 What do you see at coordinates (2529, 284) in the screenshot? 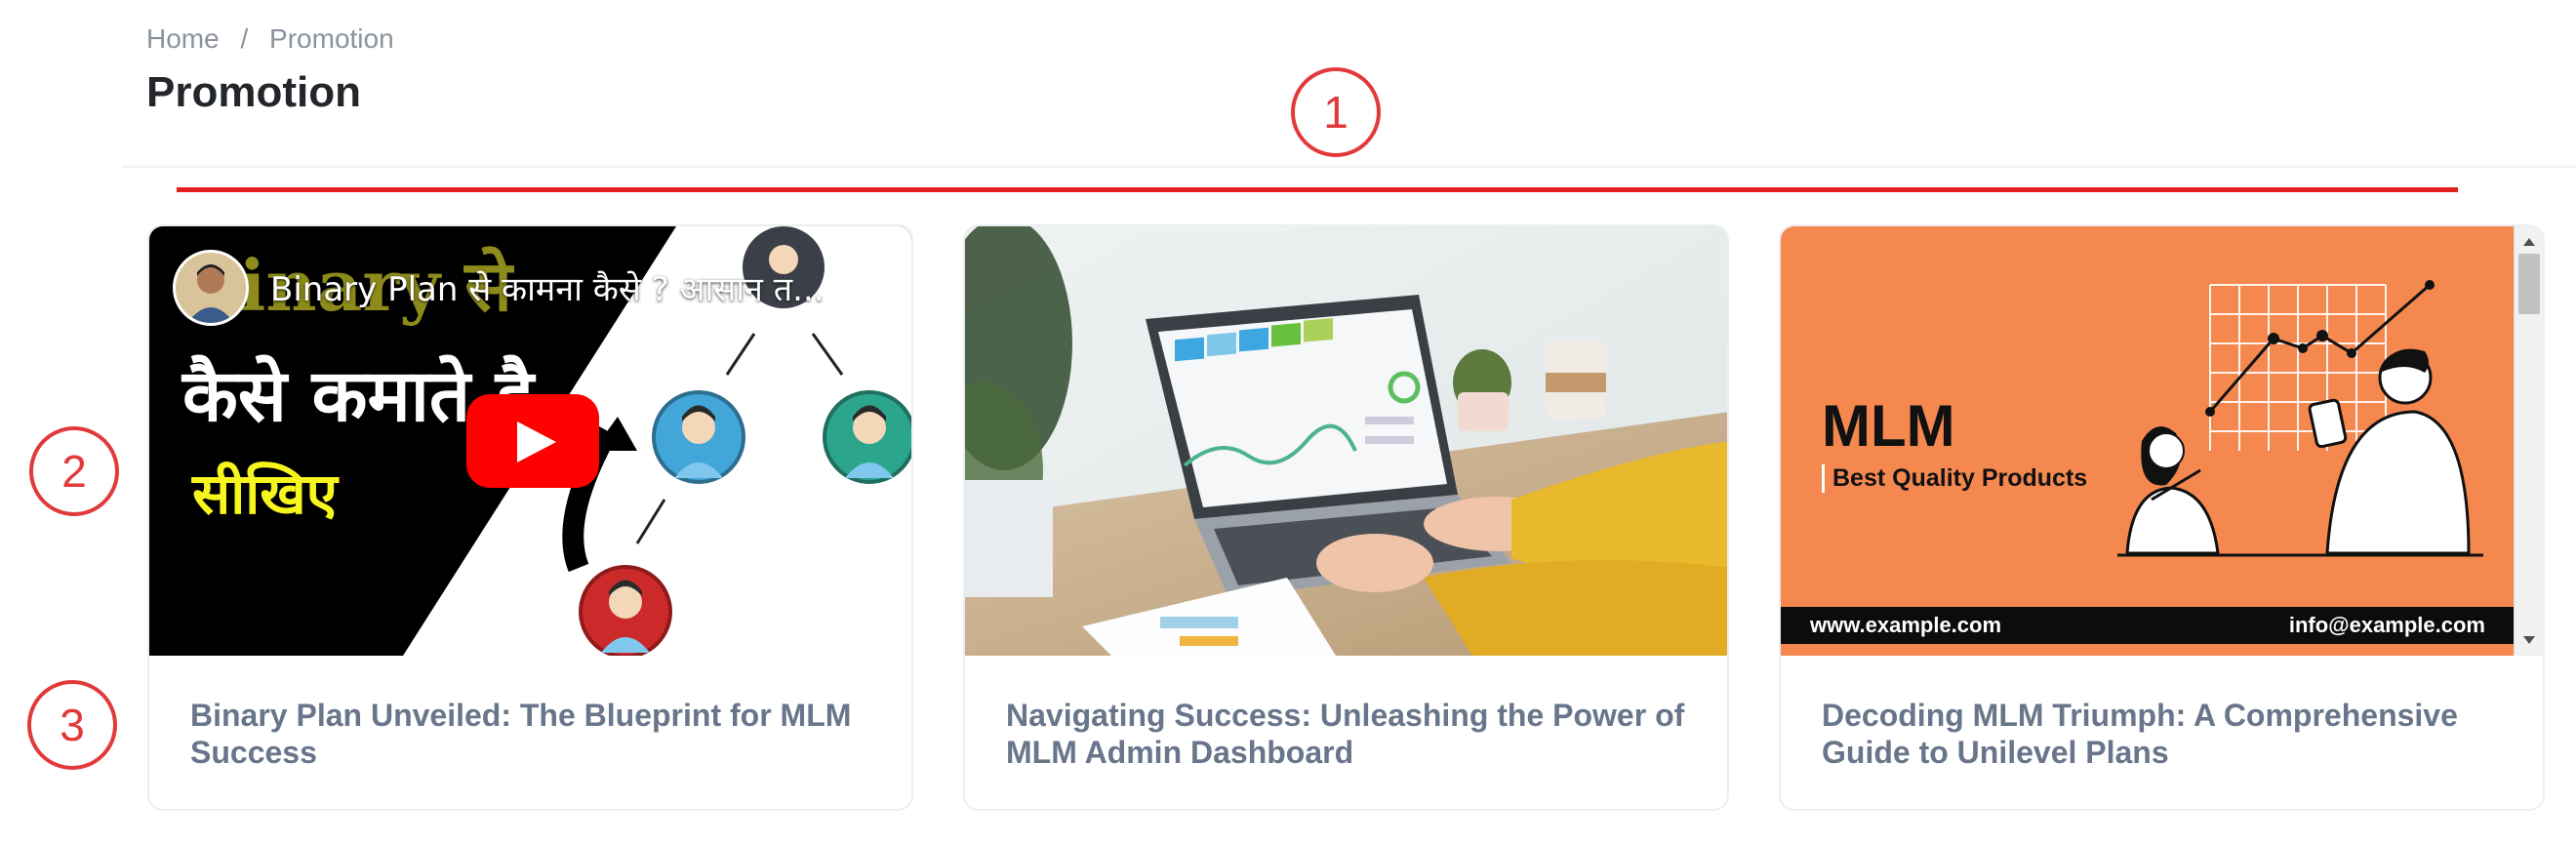
I see `scroll-thumb` at bounding box center [2529, 284].